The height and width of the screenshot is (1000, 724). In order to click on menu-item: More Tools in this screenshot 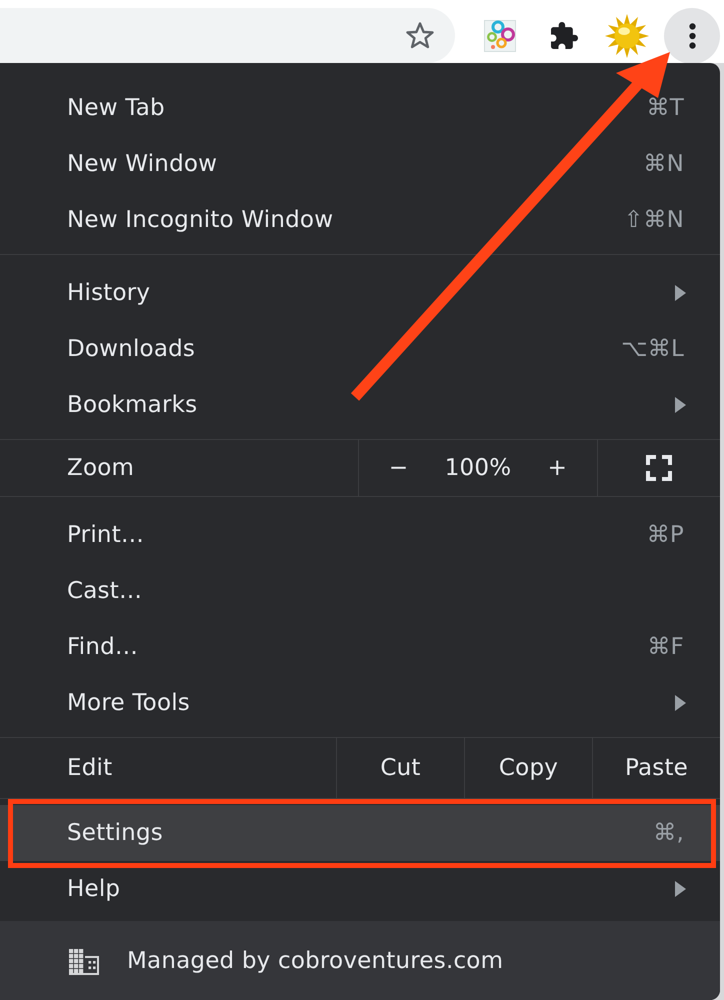, I will do `click(360, 703)`.